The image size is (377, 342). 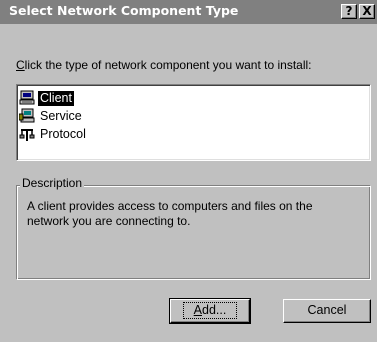 What do you see at coordinates (27, 115) in the screenshot?
I see `service-computer-icon` at bounding box center [27, 115].